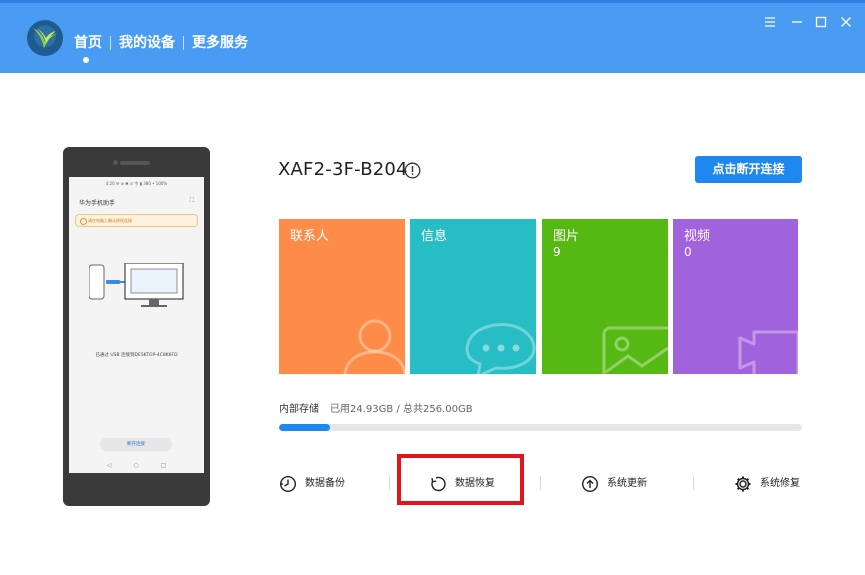 The width and height of the screenshot is (865, 575). I want to click on menu-icon, so click(770, 22).